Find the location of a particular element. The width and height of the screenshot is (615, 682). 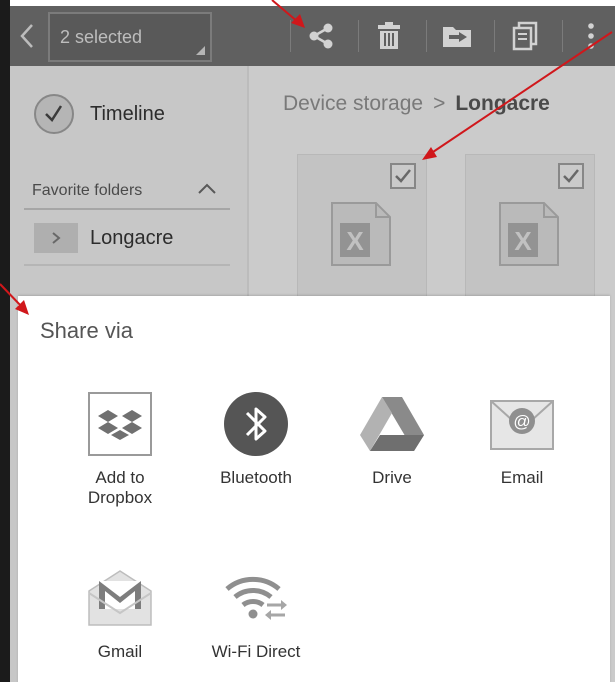

share-option-label: Drive is located at coordinates (392, 477).